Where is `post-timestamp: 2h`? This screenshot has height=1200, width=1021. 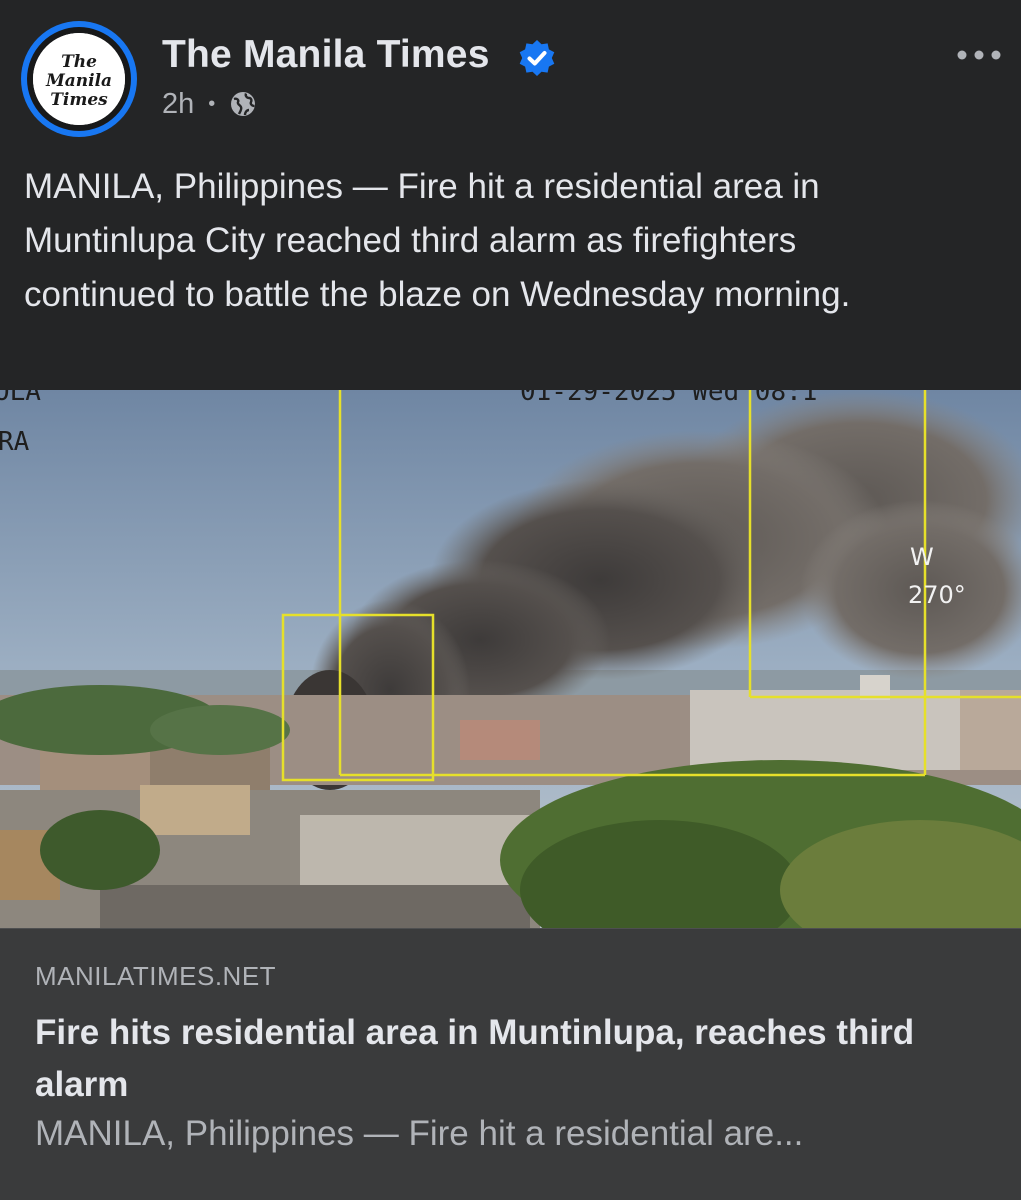
post-timestamp: 2h is located at coordinates (178, 104).